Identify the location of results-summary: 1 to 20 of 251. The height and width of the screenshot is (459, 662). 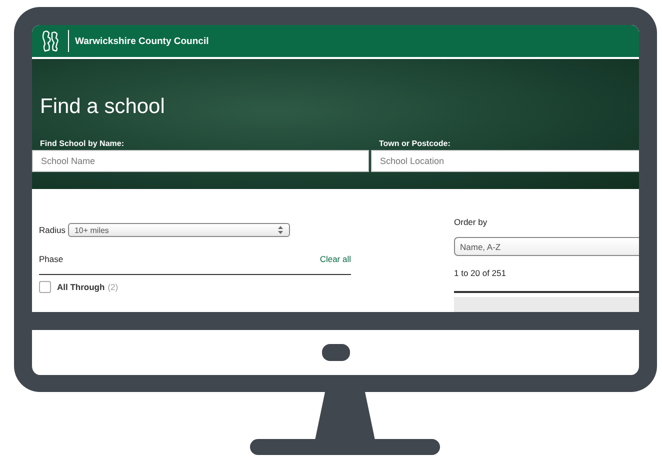
(480, 273).